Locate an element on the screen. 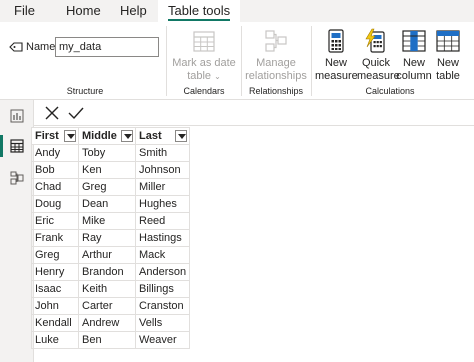 The width and height of the screenshot is (474, 362). table-row: Andy Toby Smith is located at coordinates (111, 153).